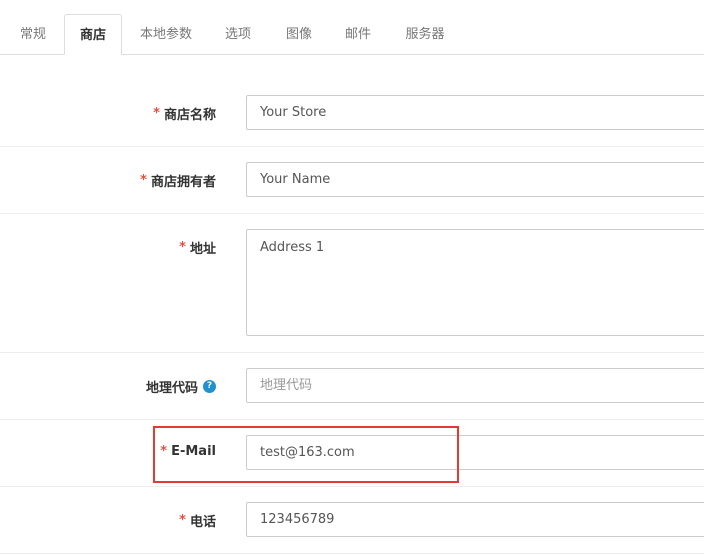 The width and height of the screenshot is (704, 555). Describe the element at coordinates (166, 34) in the screenshot. I see `tab-local: 本地参数` at that location.